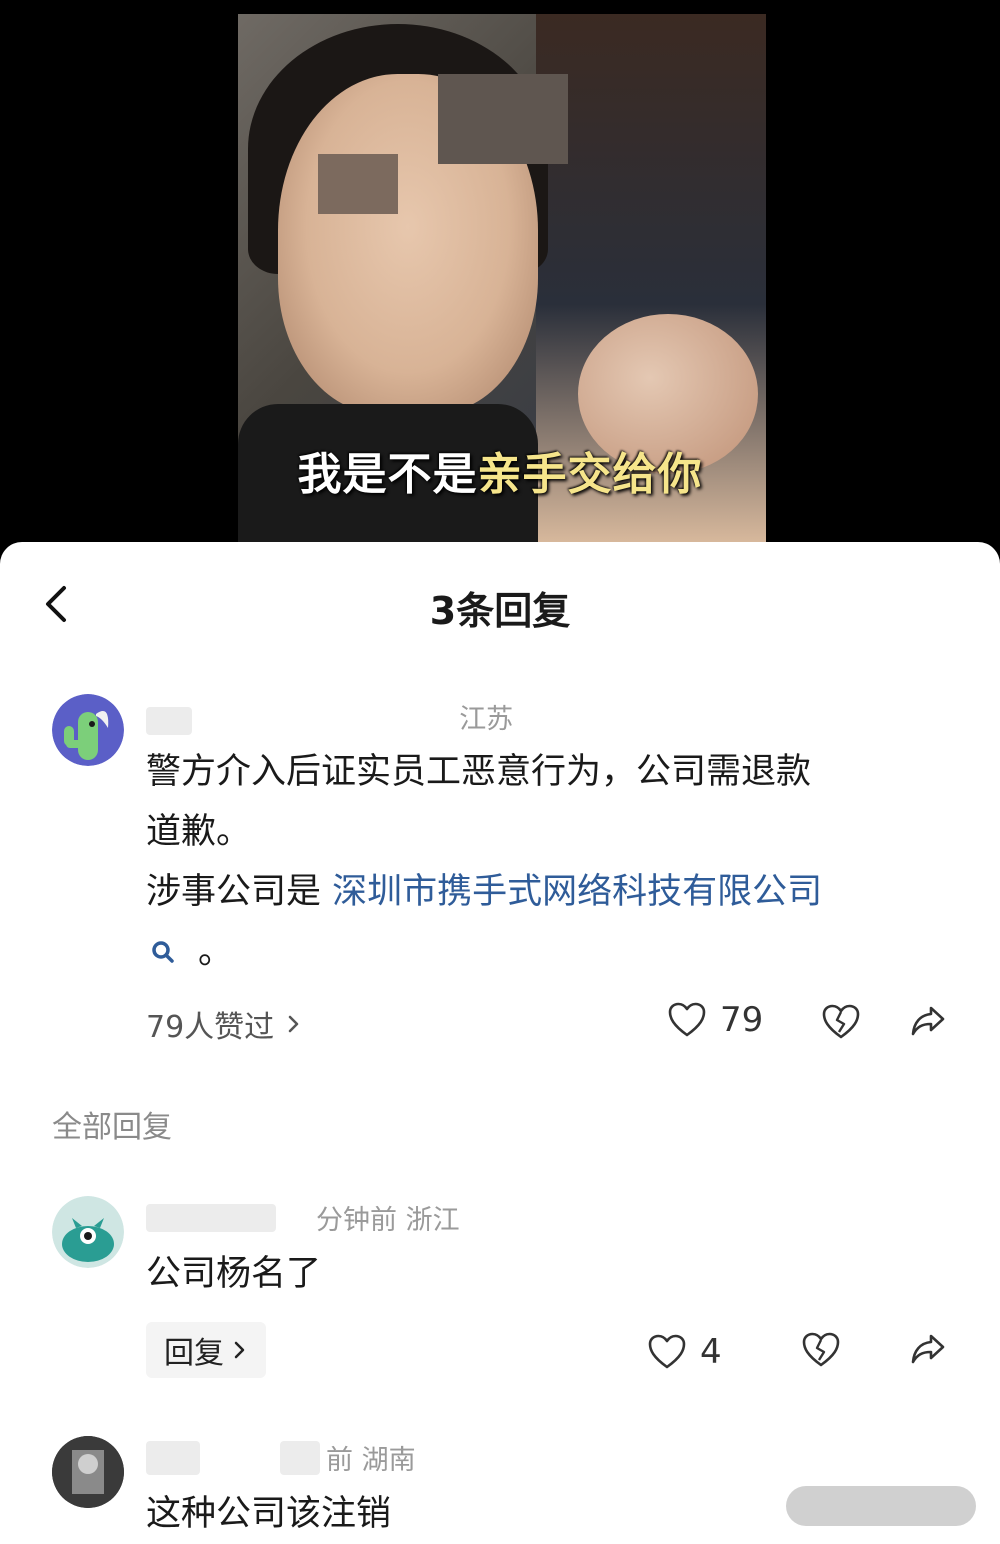 The width and height of the screenshot is (1000, 1544). I want to click on comment-line: 警方介入后证实员工恶意行为，公司需退款, so click(479, 772).